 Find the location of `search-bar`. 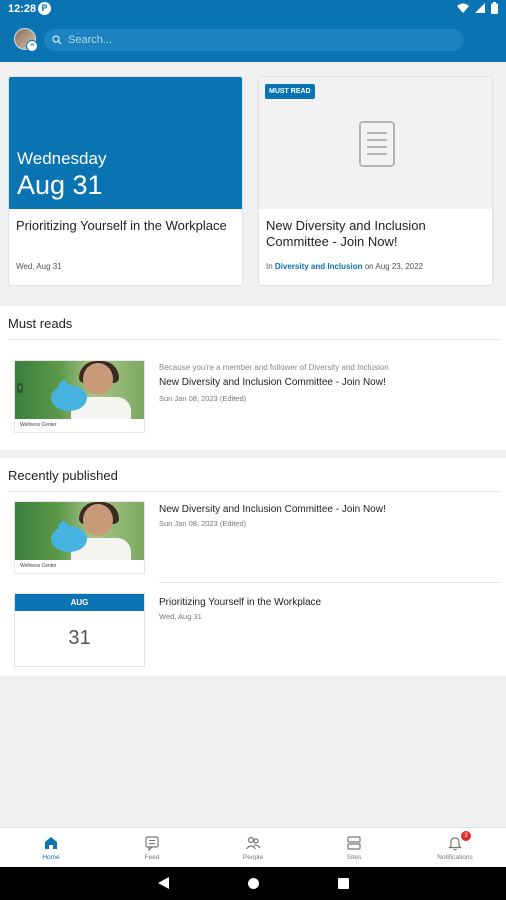

search-bar is located at coordinates (254, 40).